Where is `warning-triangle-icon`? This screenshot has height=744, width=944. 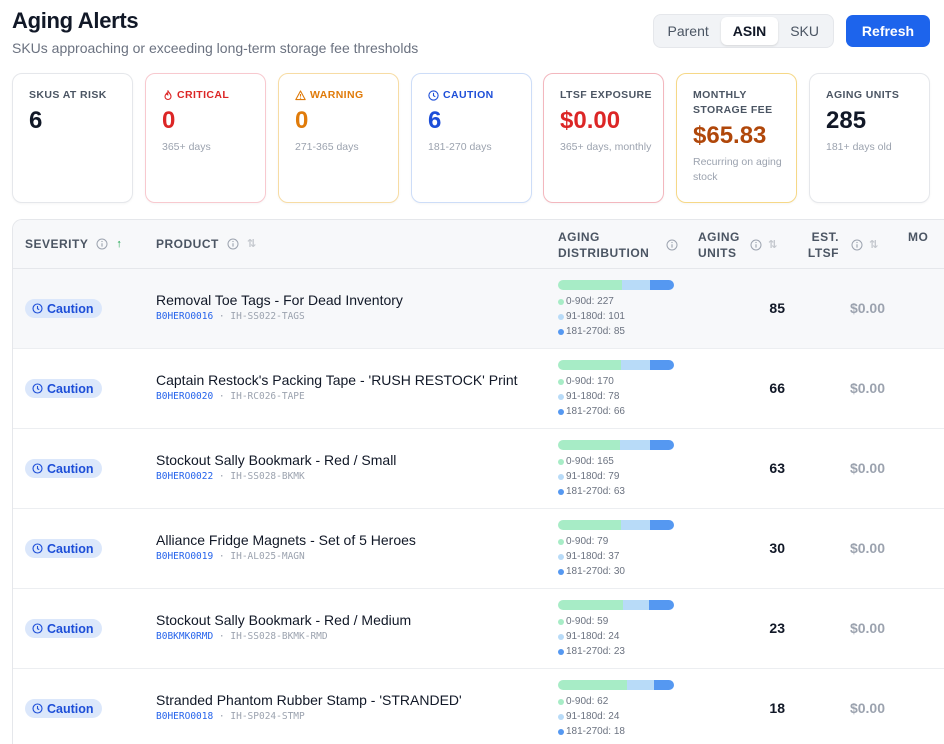
warning-triangle-icon is located at coordinates (300, 95).